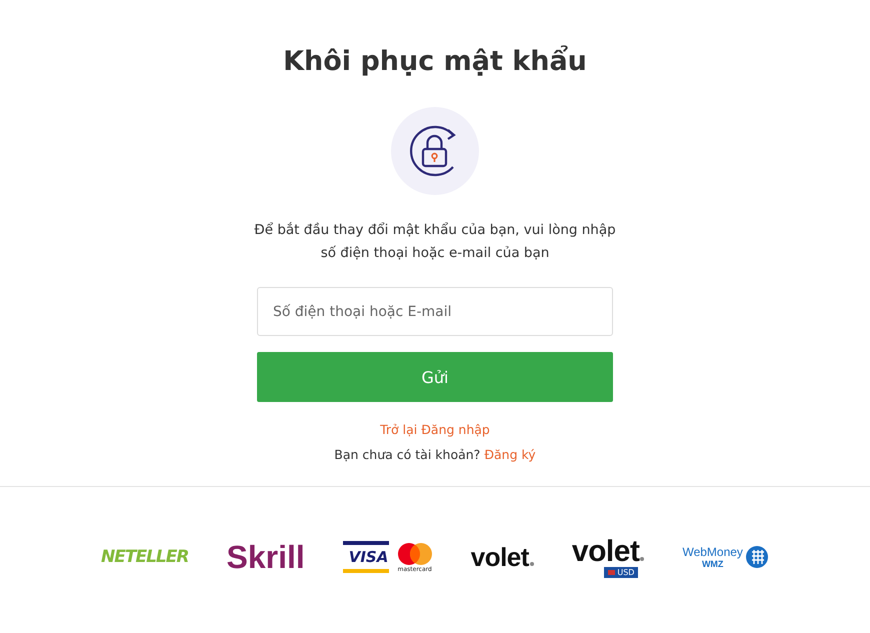 The image size is (870, 633). Describe the element at coordinates (725, 557) in the screenshot. I see `webmoney-logo: WebMoney WMZ` at that location.